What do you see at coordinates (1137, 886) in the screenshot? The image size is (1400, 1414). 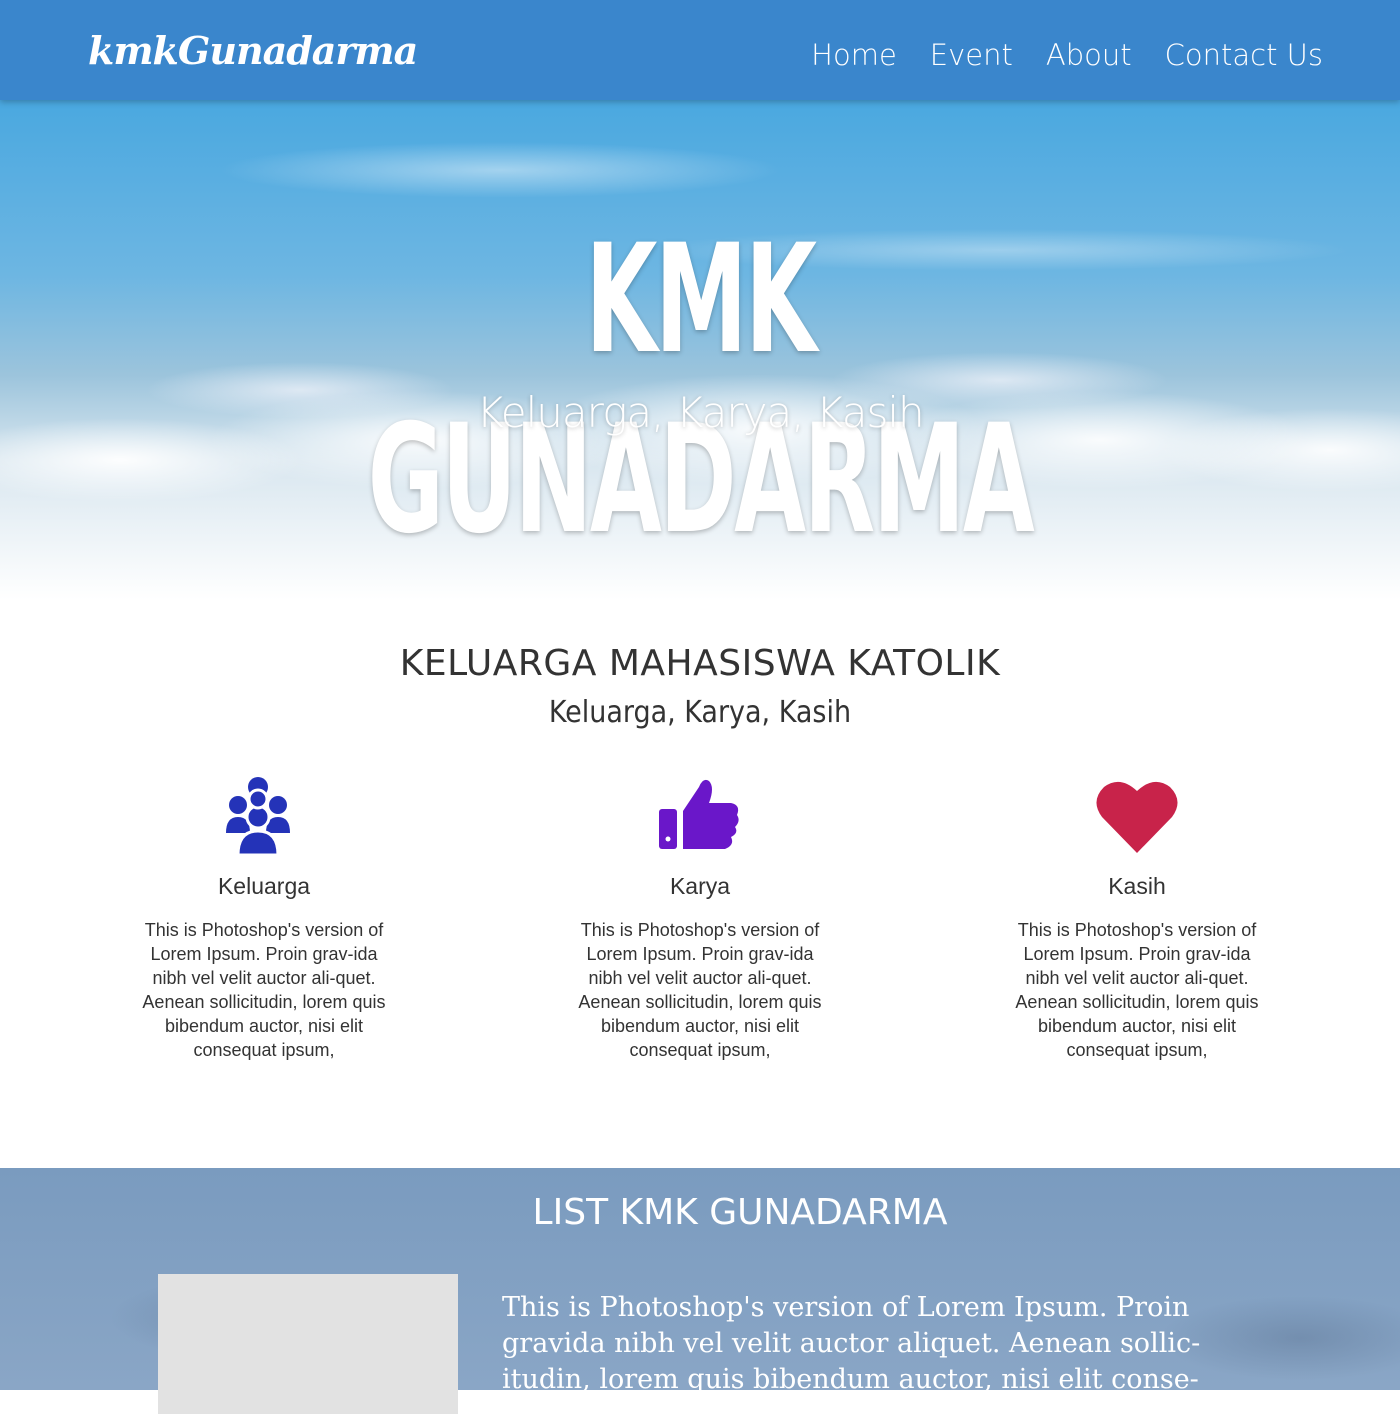 I see `feature-title: Kasih` at bounding box center [1137, 886].